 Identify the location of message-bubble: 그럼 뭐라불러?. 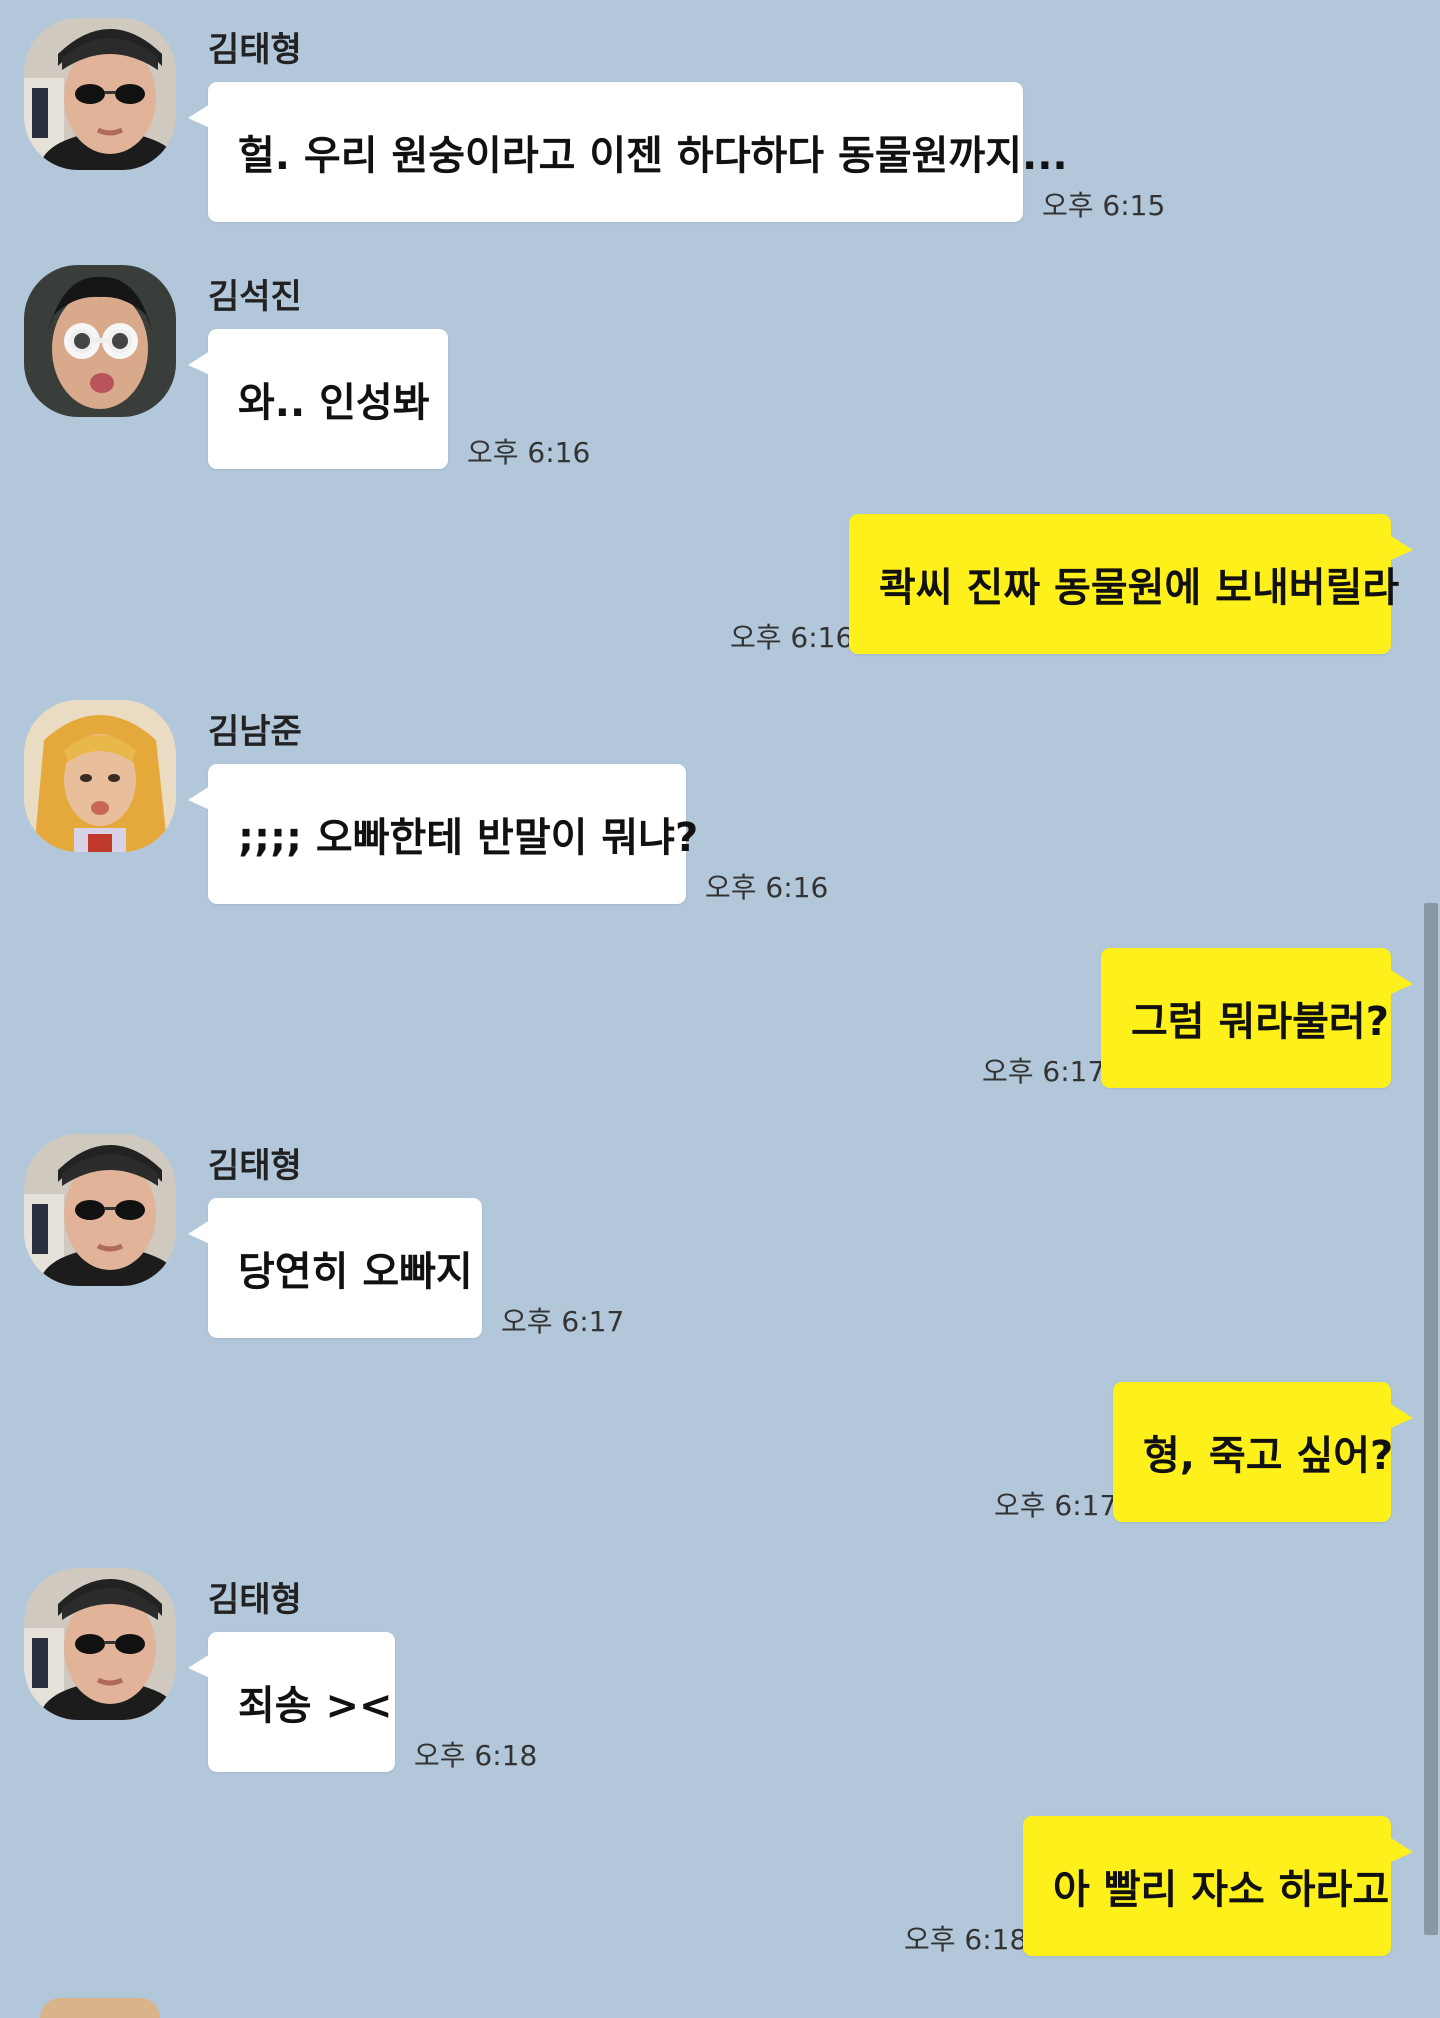
(1257, 1018).